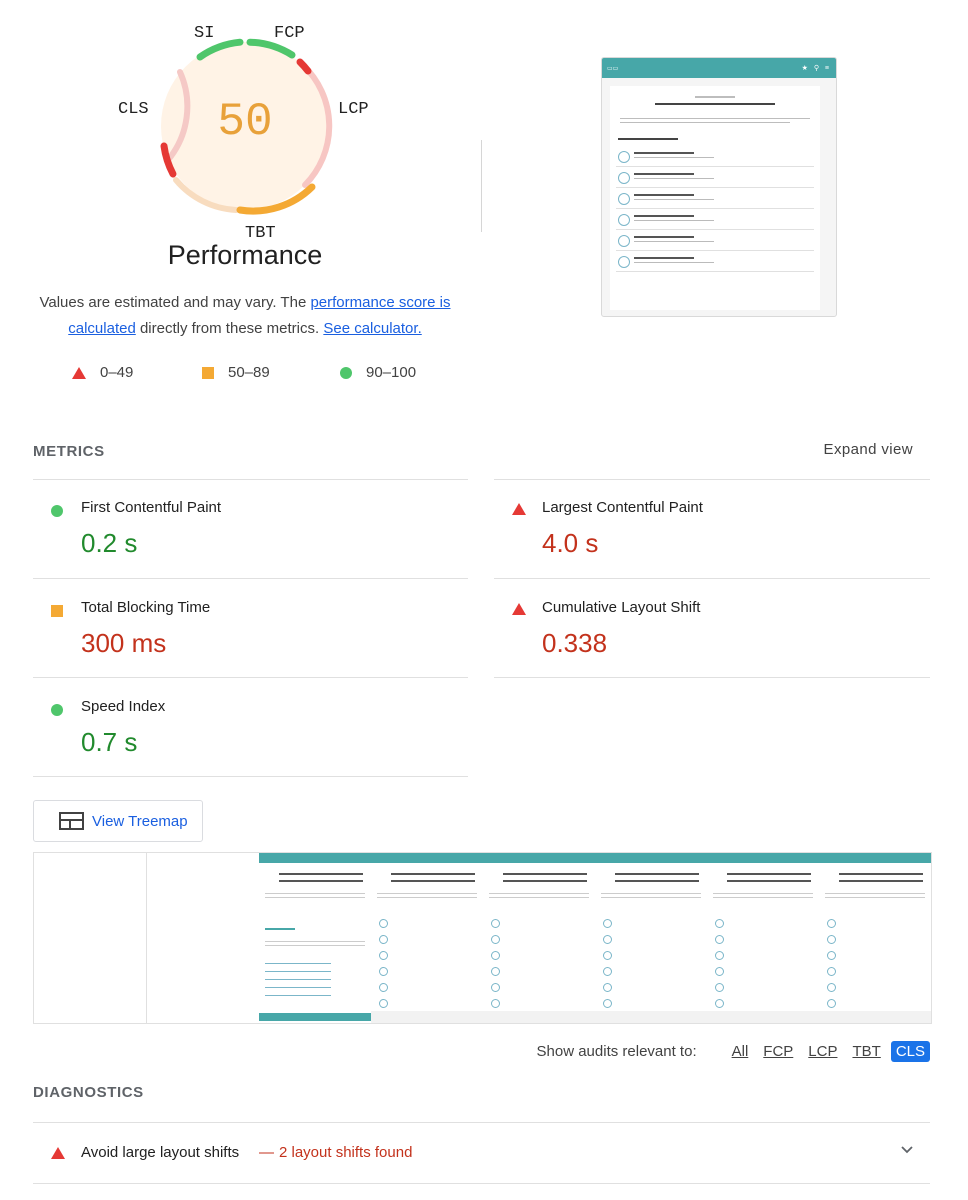 This screenshot has height=1200, width=968. Describe the element at coordinates (822, 1051) in the screenshot. I see `filter-lcp-button: LCP` at that location.